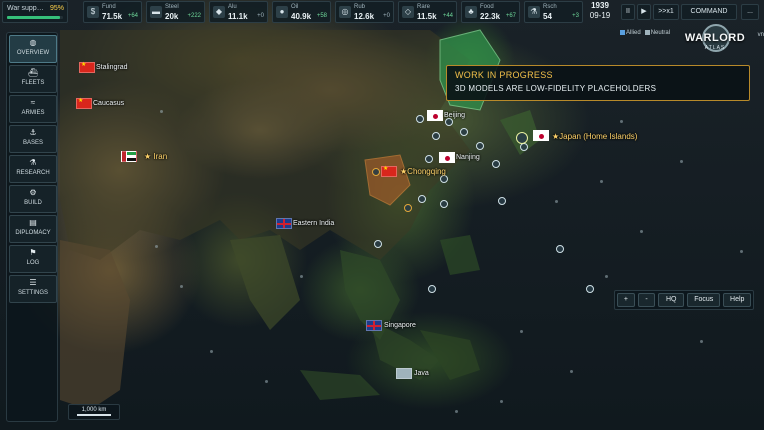 The height and width of the screenshot is (430, 764). I want to click on nav-armies: ≈ ARMIES, so click(33, 109).